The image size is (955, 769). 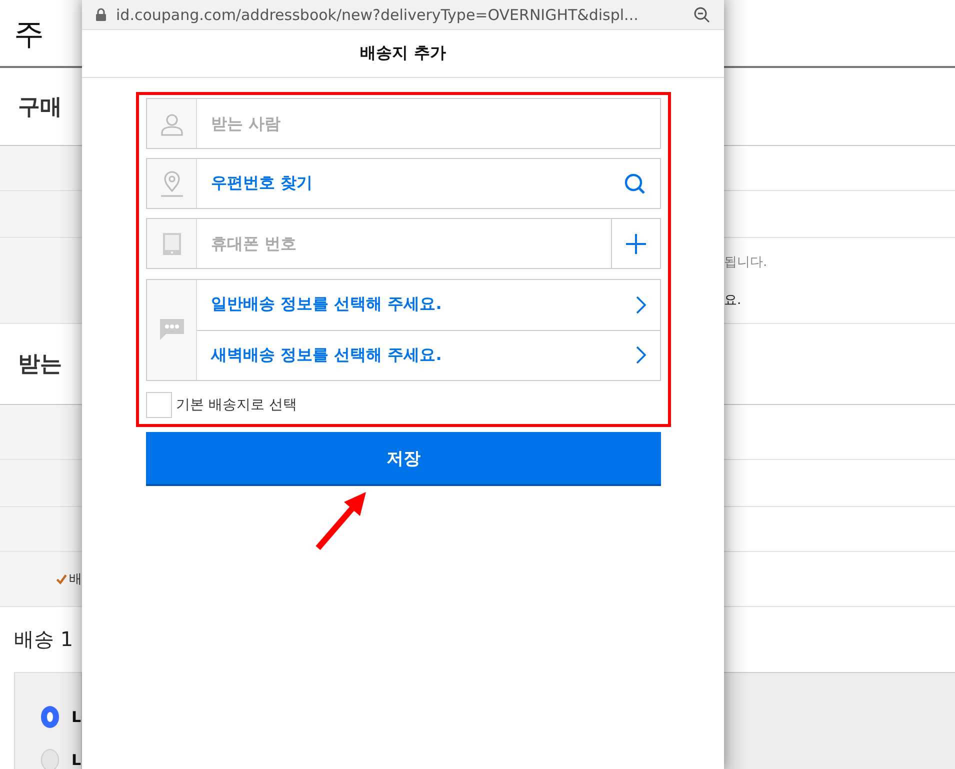 I want to click on plus-icon, so click(x=636, y=244).